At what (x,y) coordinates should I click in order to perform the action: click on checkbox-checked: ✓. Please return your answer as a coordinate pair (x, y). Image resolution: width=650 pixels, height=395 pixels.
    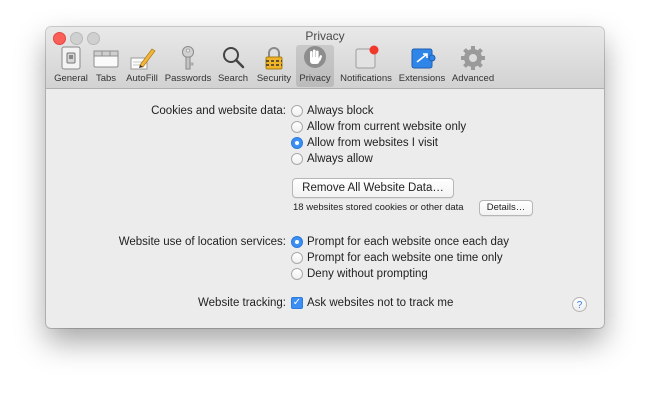
    Looking at the image, I should click on (297, 303).